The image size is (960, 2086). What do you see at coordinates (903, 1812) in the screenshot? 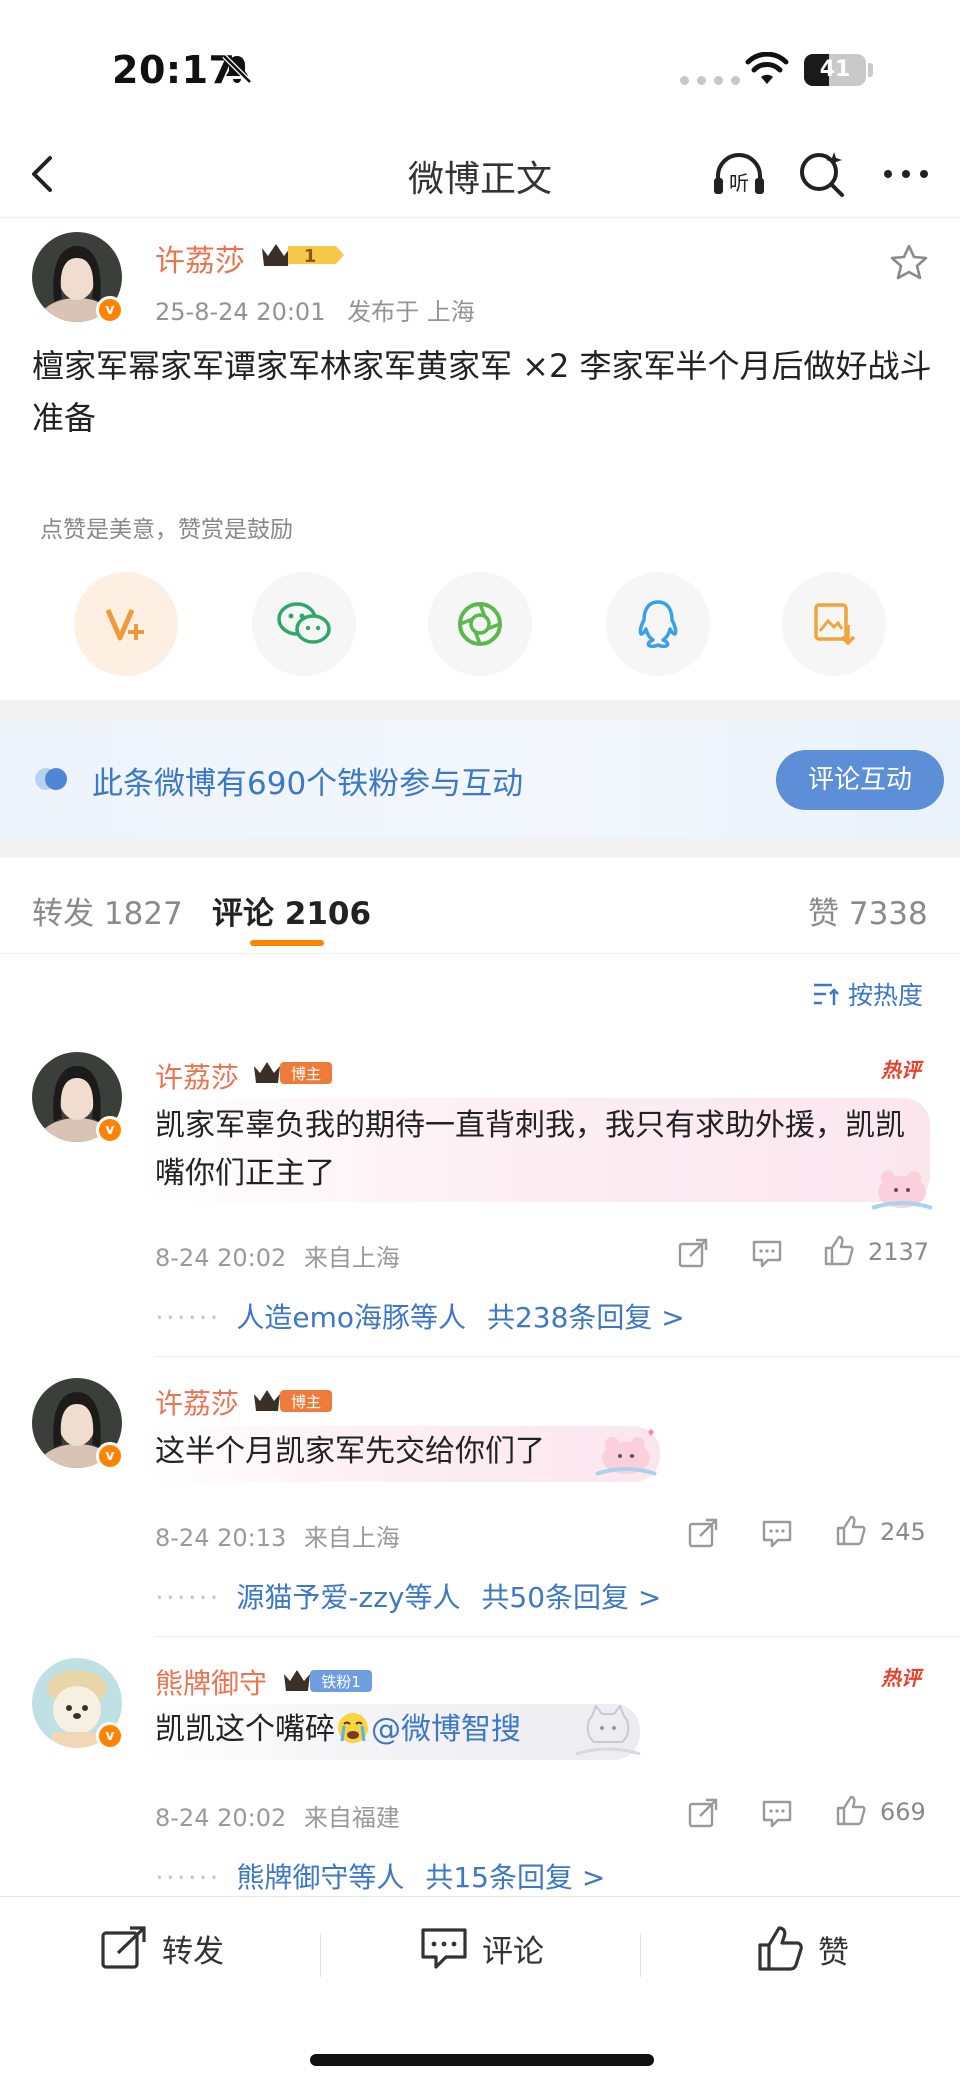
I see `comment-likes: 669` at bounding box center [903, 1812].